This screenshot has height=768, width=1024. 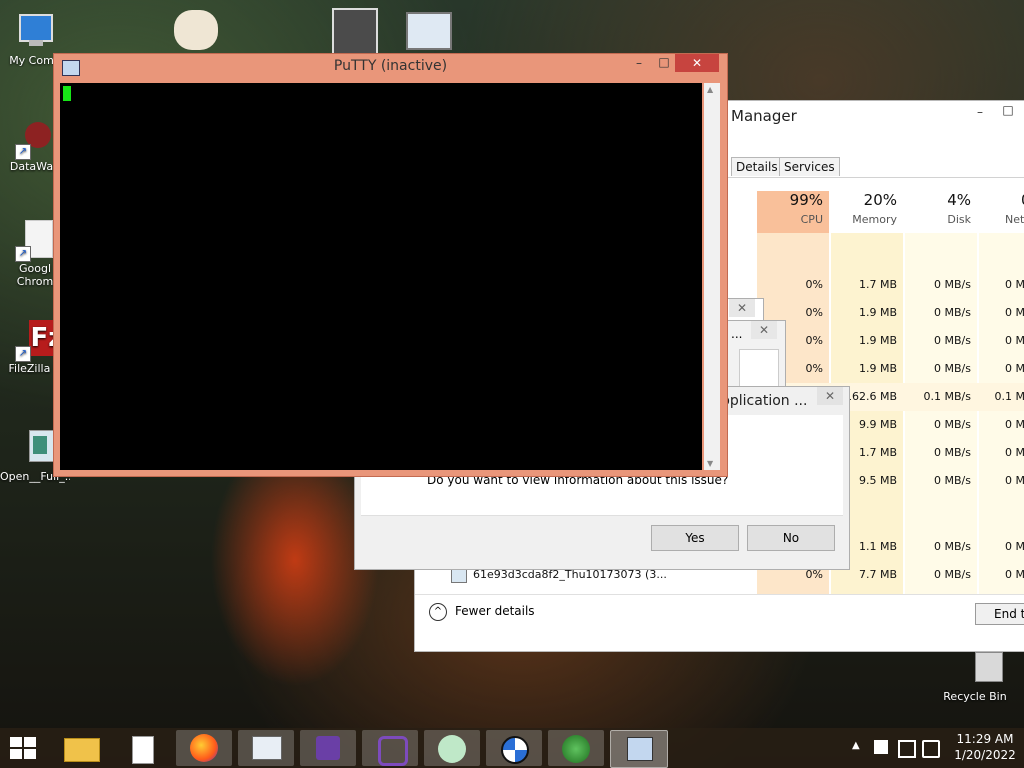 What do you see at coordinates (999, 614) in the screenshot?
I see `end-task-button: End ta` at bounding box center [999, 614].